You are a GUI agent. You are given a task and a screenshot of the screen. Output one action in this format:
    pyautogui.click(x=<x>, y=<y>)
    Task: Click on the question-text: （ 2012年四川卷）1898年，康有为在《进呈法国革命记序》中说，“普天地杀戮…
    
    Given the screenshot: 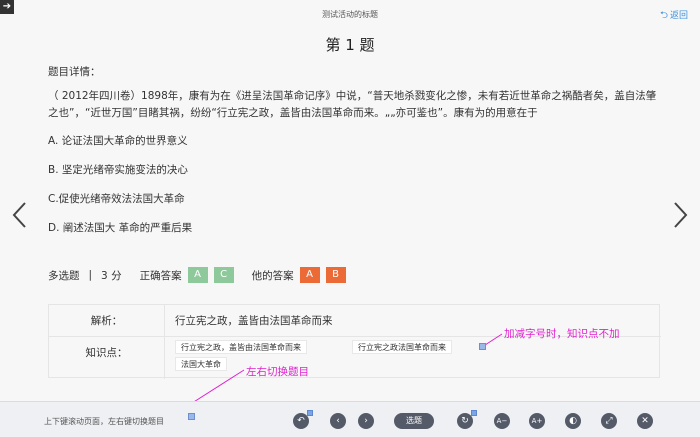 What is the action you would take?
    pyautogui.click(x=352, y=104)
    